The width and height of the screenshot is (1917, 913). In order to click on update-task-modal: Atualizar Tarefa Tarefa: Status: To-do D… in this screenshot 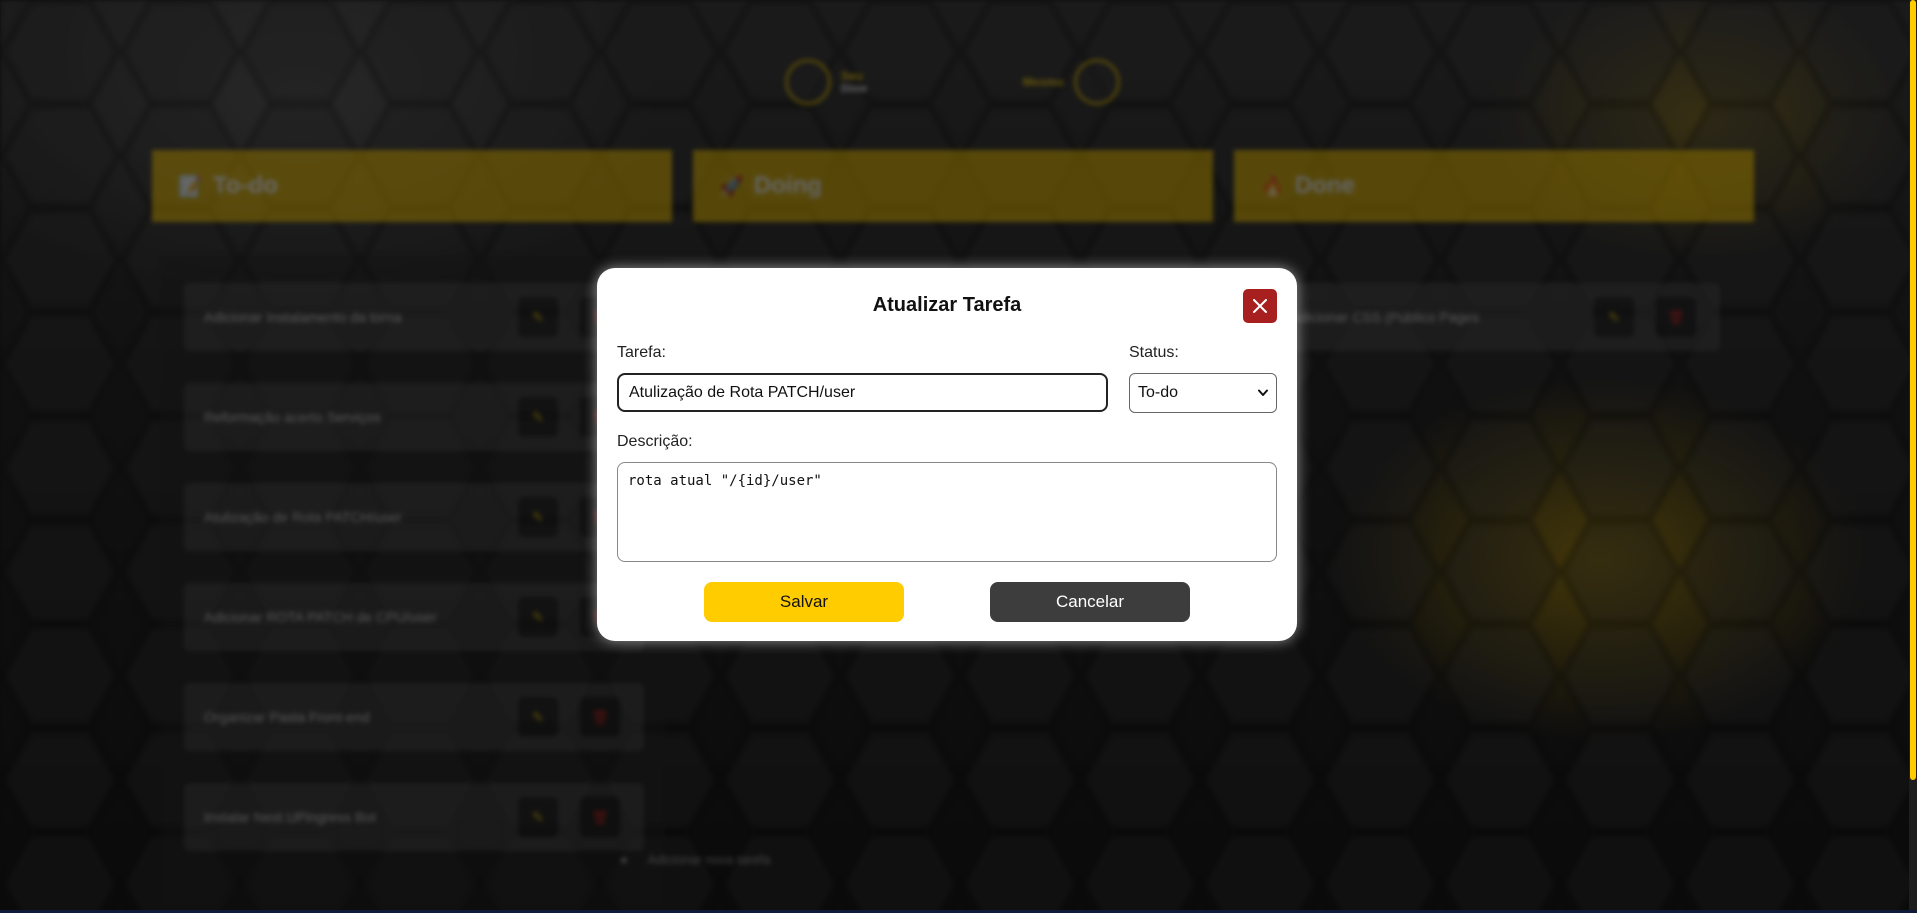, I will do `click(947, 454)`.